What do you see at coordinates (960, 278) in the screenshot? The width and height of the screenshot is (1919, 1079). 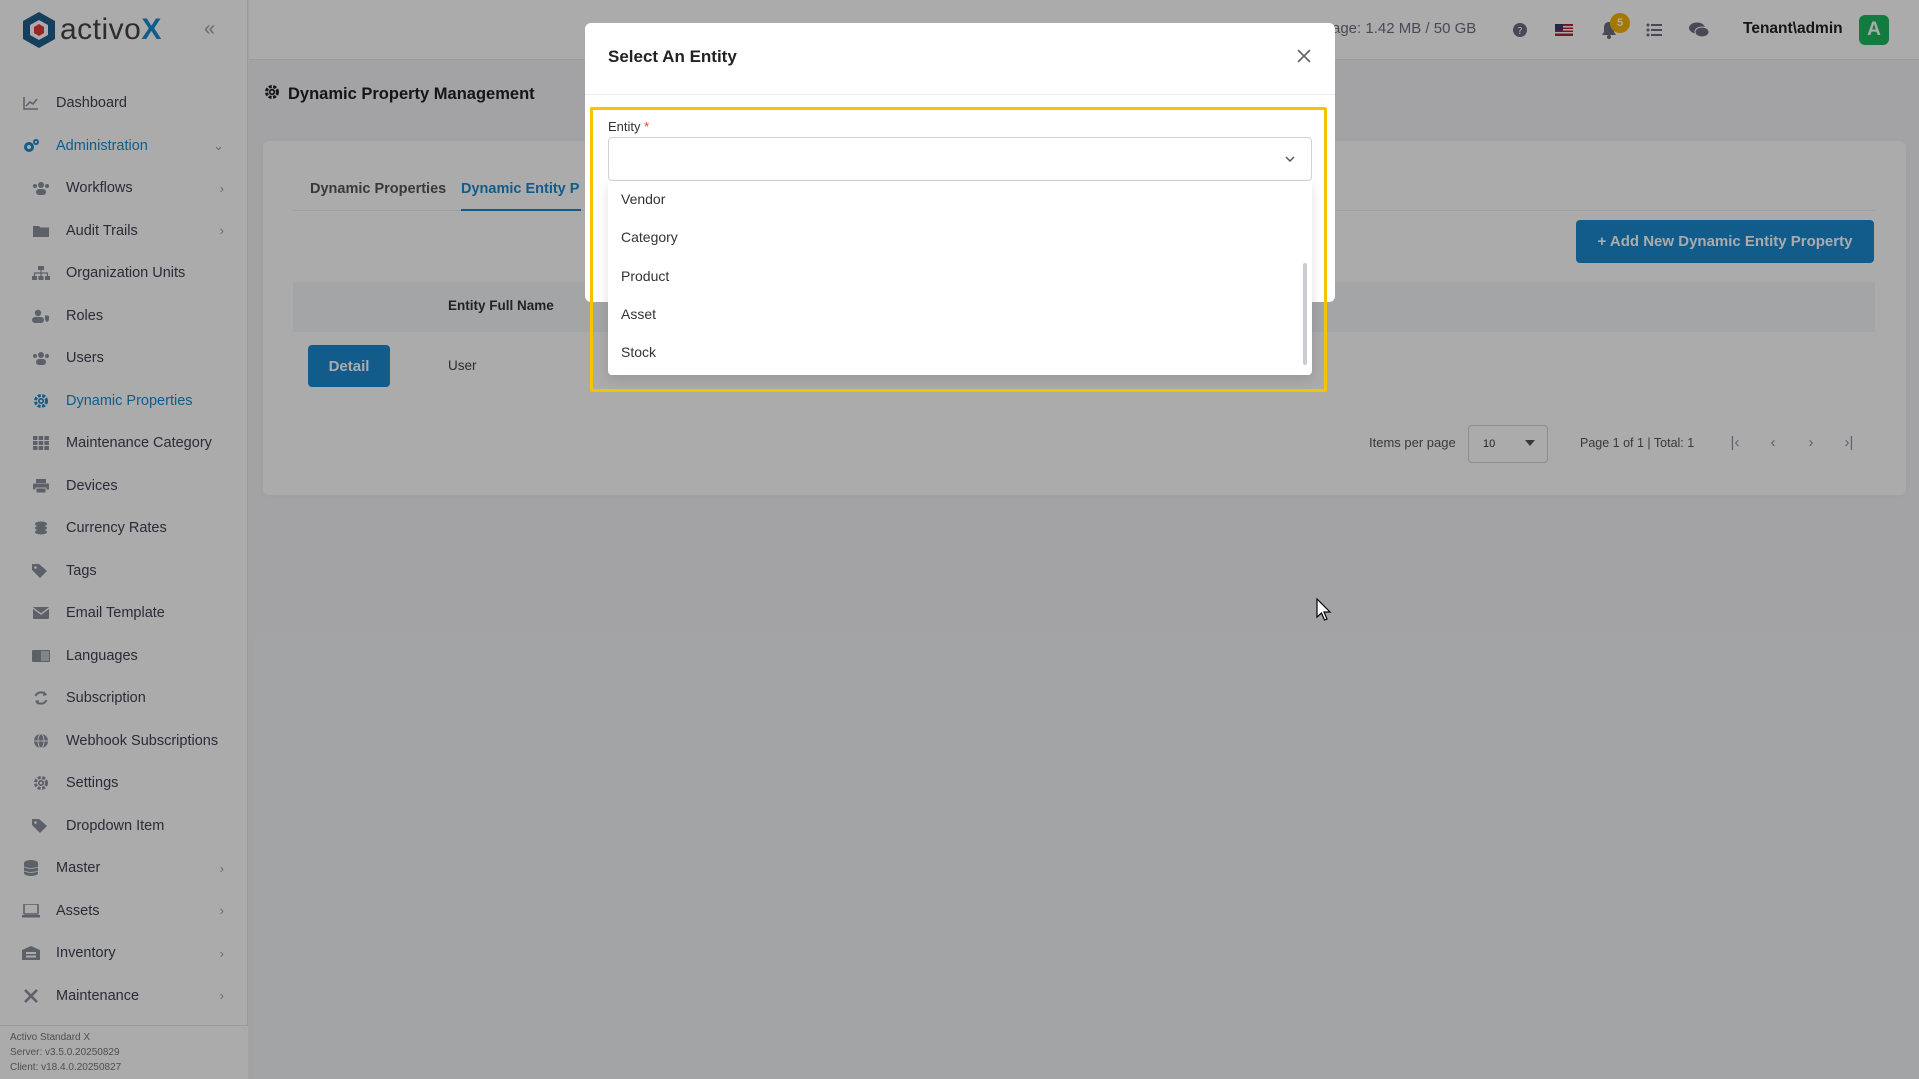 I see `entity-dropdown-list: Vendor Category Product Asset Stock` at bounding box center [960, 278].